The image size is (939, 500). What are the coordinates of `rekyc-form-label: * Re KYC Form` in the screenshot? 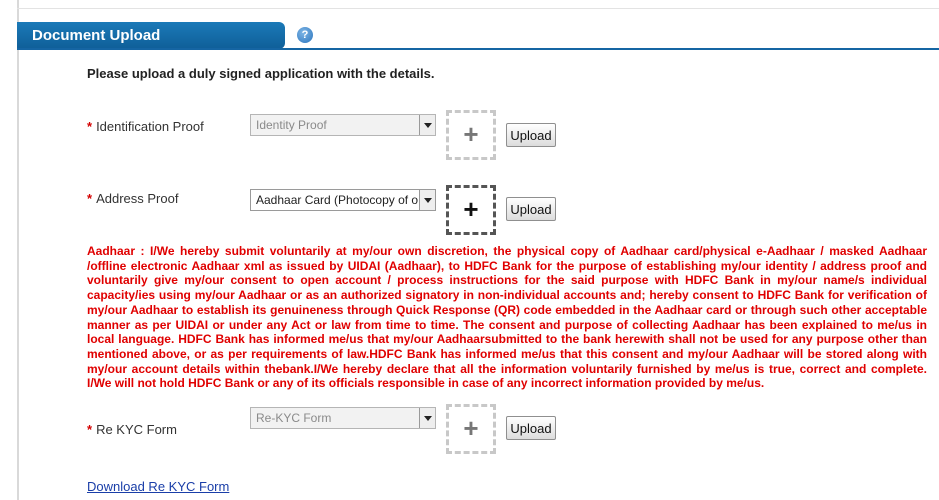 It's located at (132, 429).